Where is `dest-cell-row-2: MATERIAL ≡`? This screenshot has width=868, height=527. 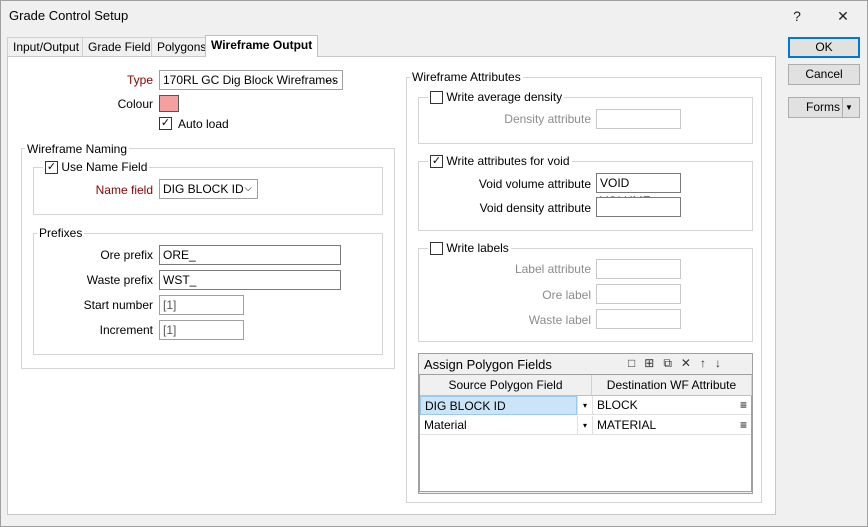
dest-cell-row-2: MATERIAL ≡ is located at coordinates (671, 425).